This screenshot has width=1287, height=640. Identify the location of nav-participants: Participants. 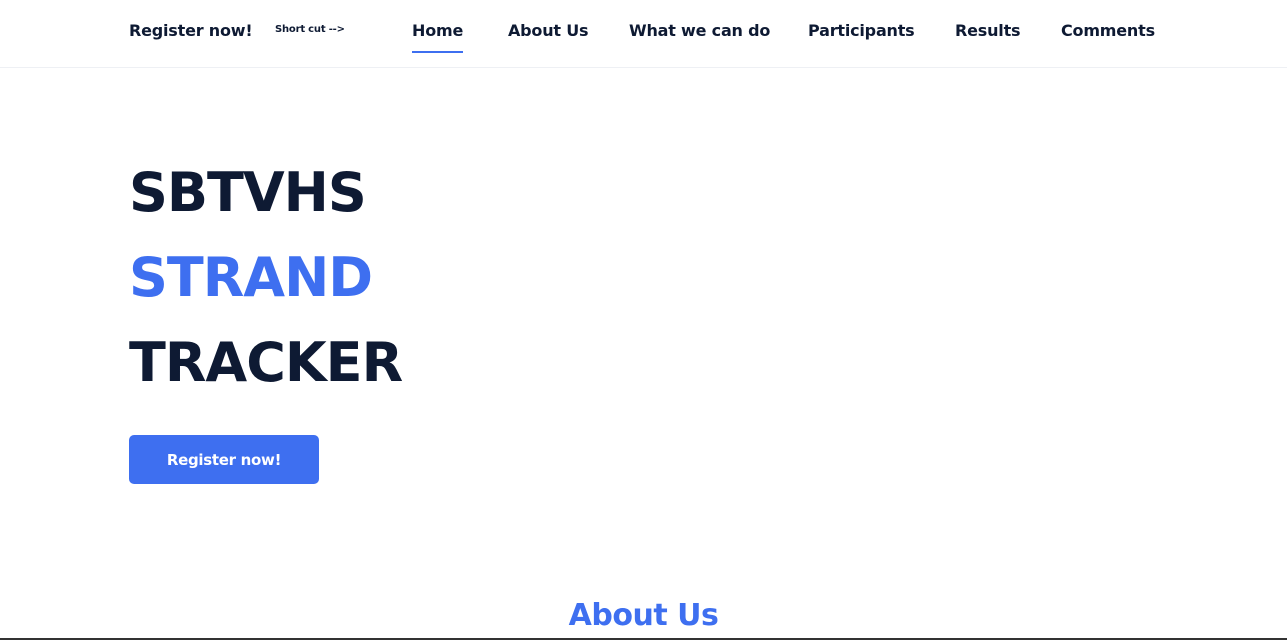
(861, 30).